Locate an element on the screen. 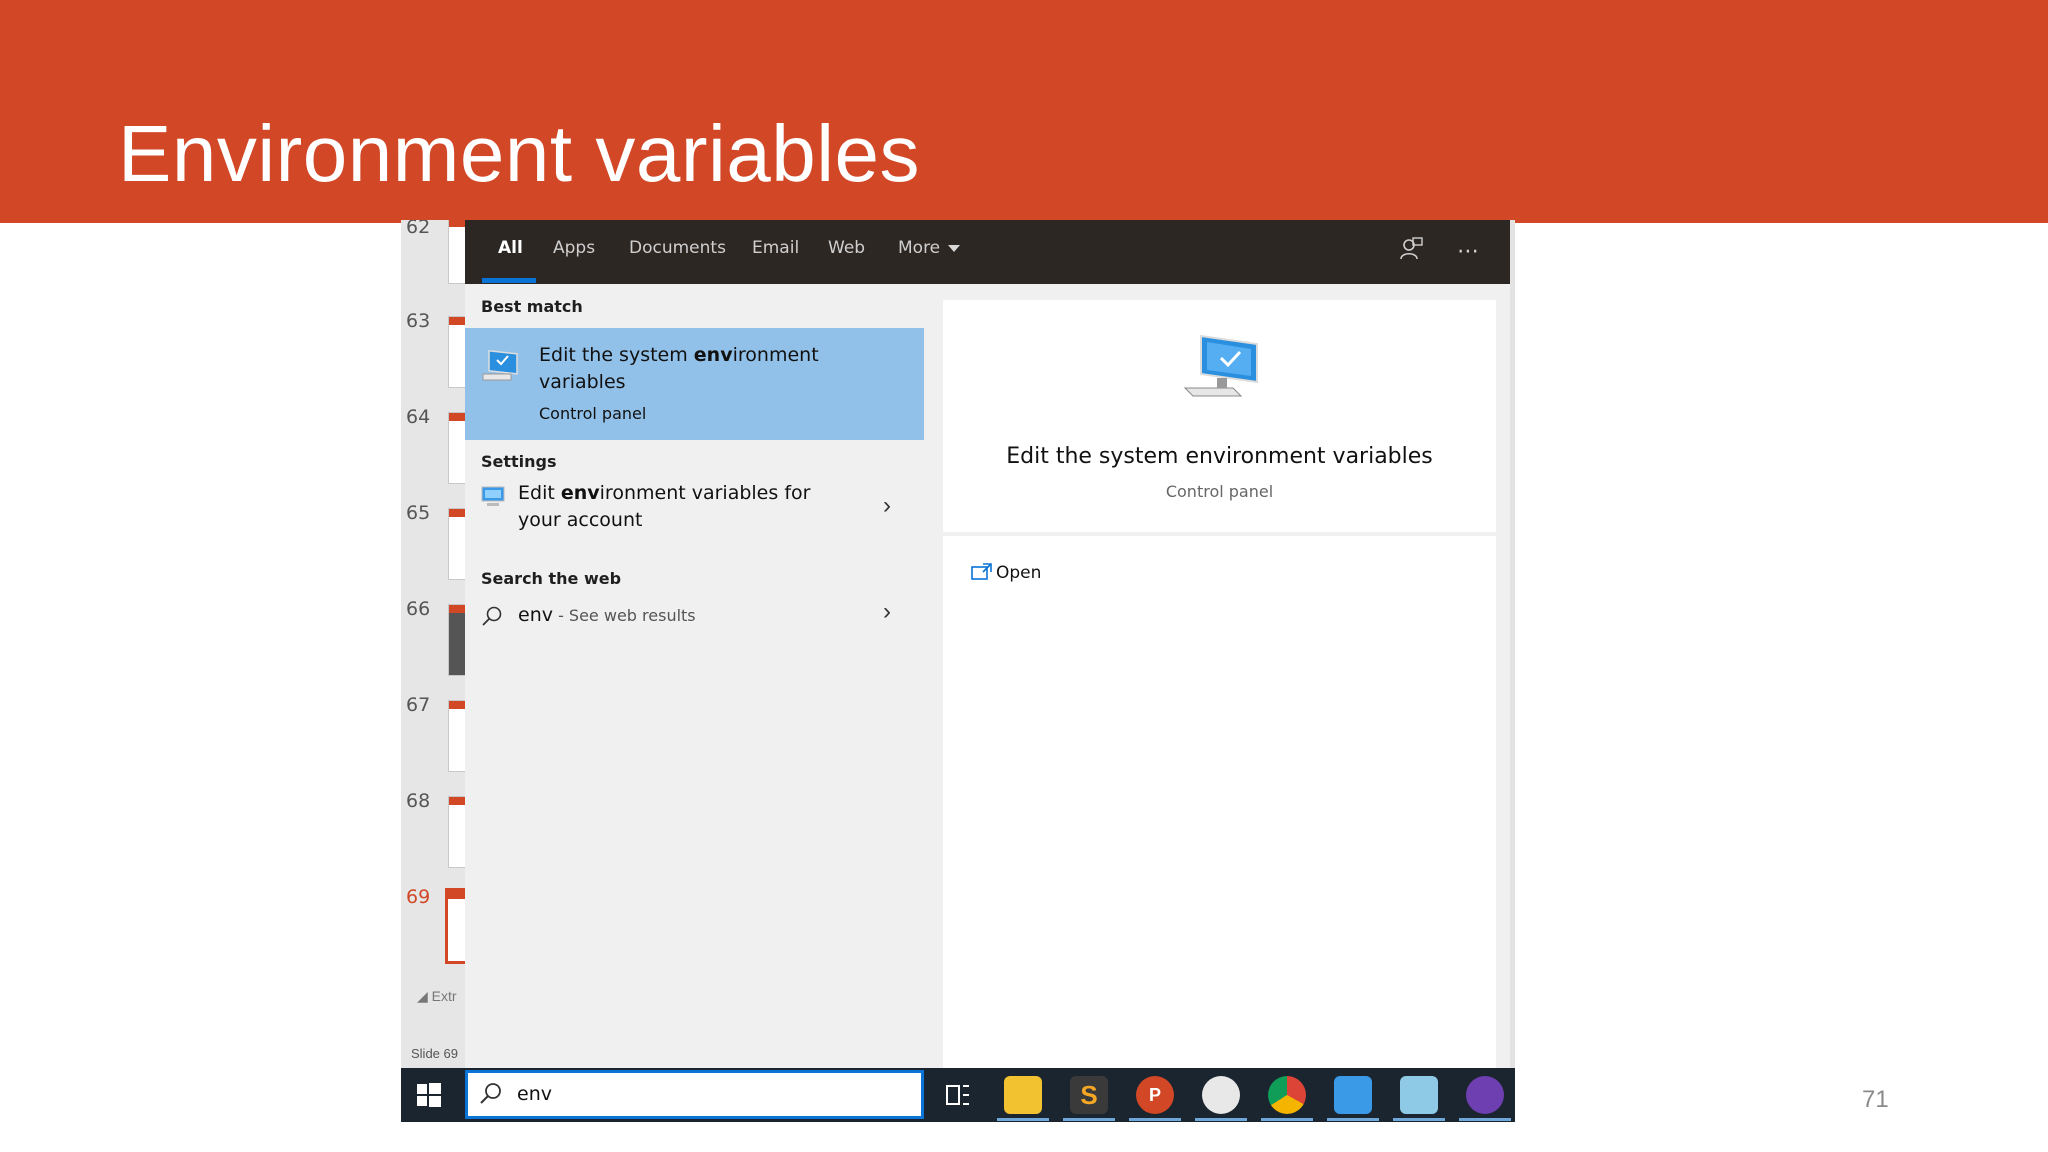 Image resolution: width=2048 pixels, height=1152 pixels. tab-more: More is located at coordinates (929, 248).